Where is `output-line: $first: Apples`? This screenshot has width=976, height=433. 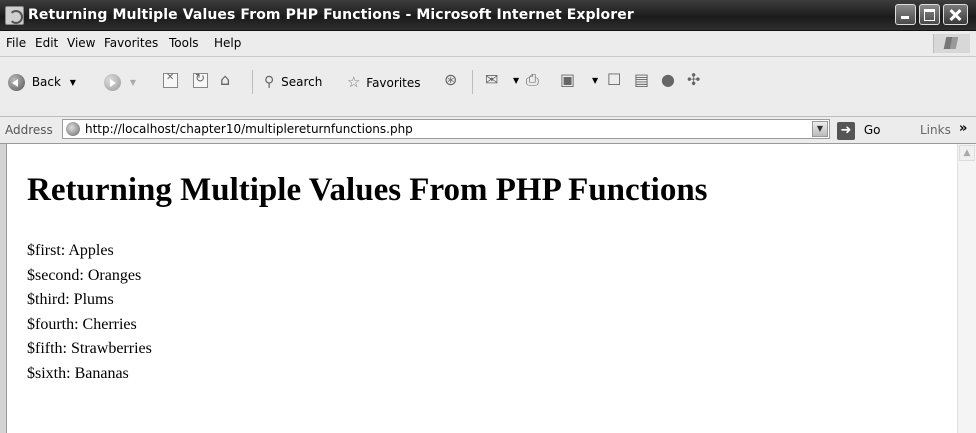 output-line: $first: Apples is located at coordinates (70, 250).